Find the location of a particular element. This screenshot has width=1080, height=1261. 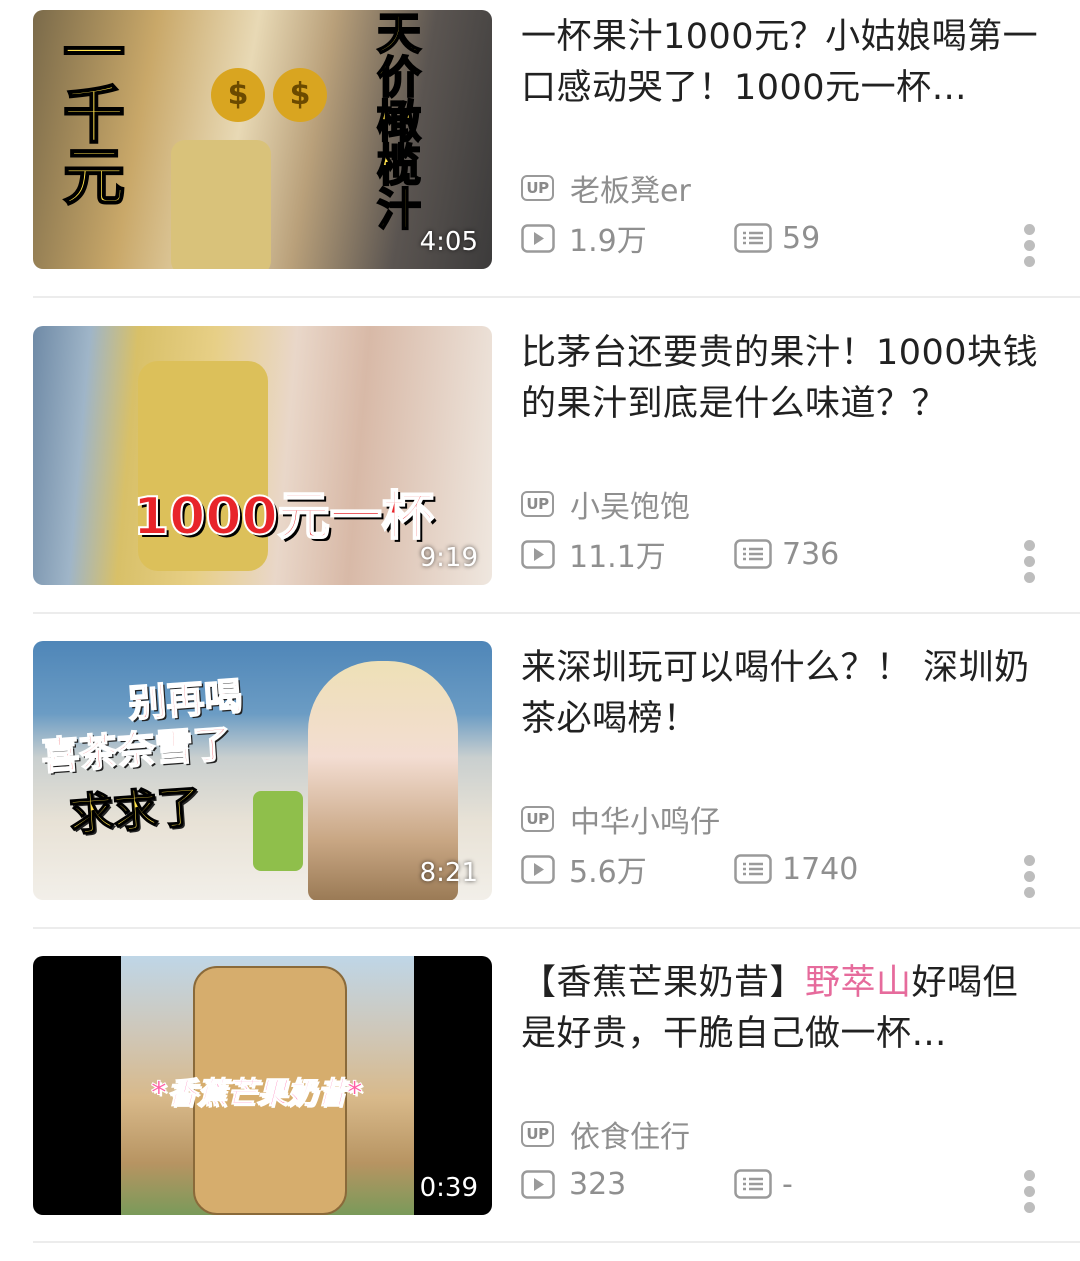

green-drink is located at coordinates (278, 831).